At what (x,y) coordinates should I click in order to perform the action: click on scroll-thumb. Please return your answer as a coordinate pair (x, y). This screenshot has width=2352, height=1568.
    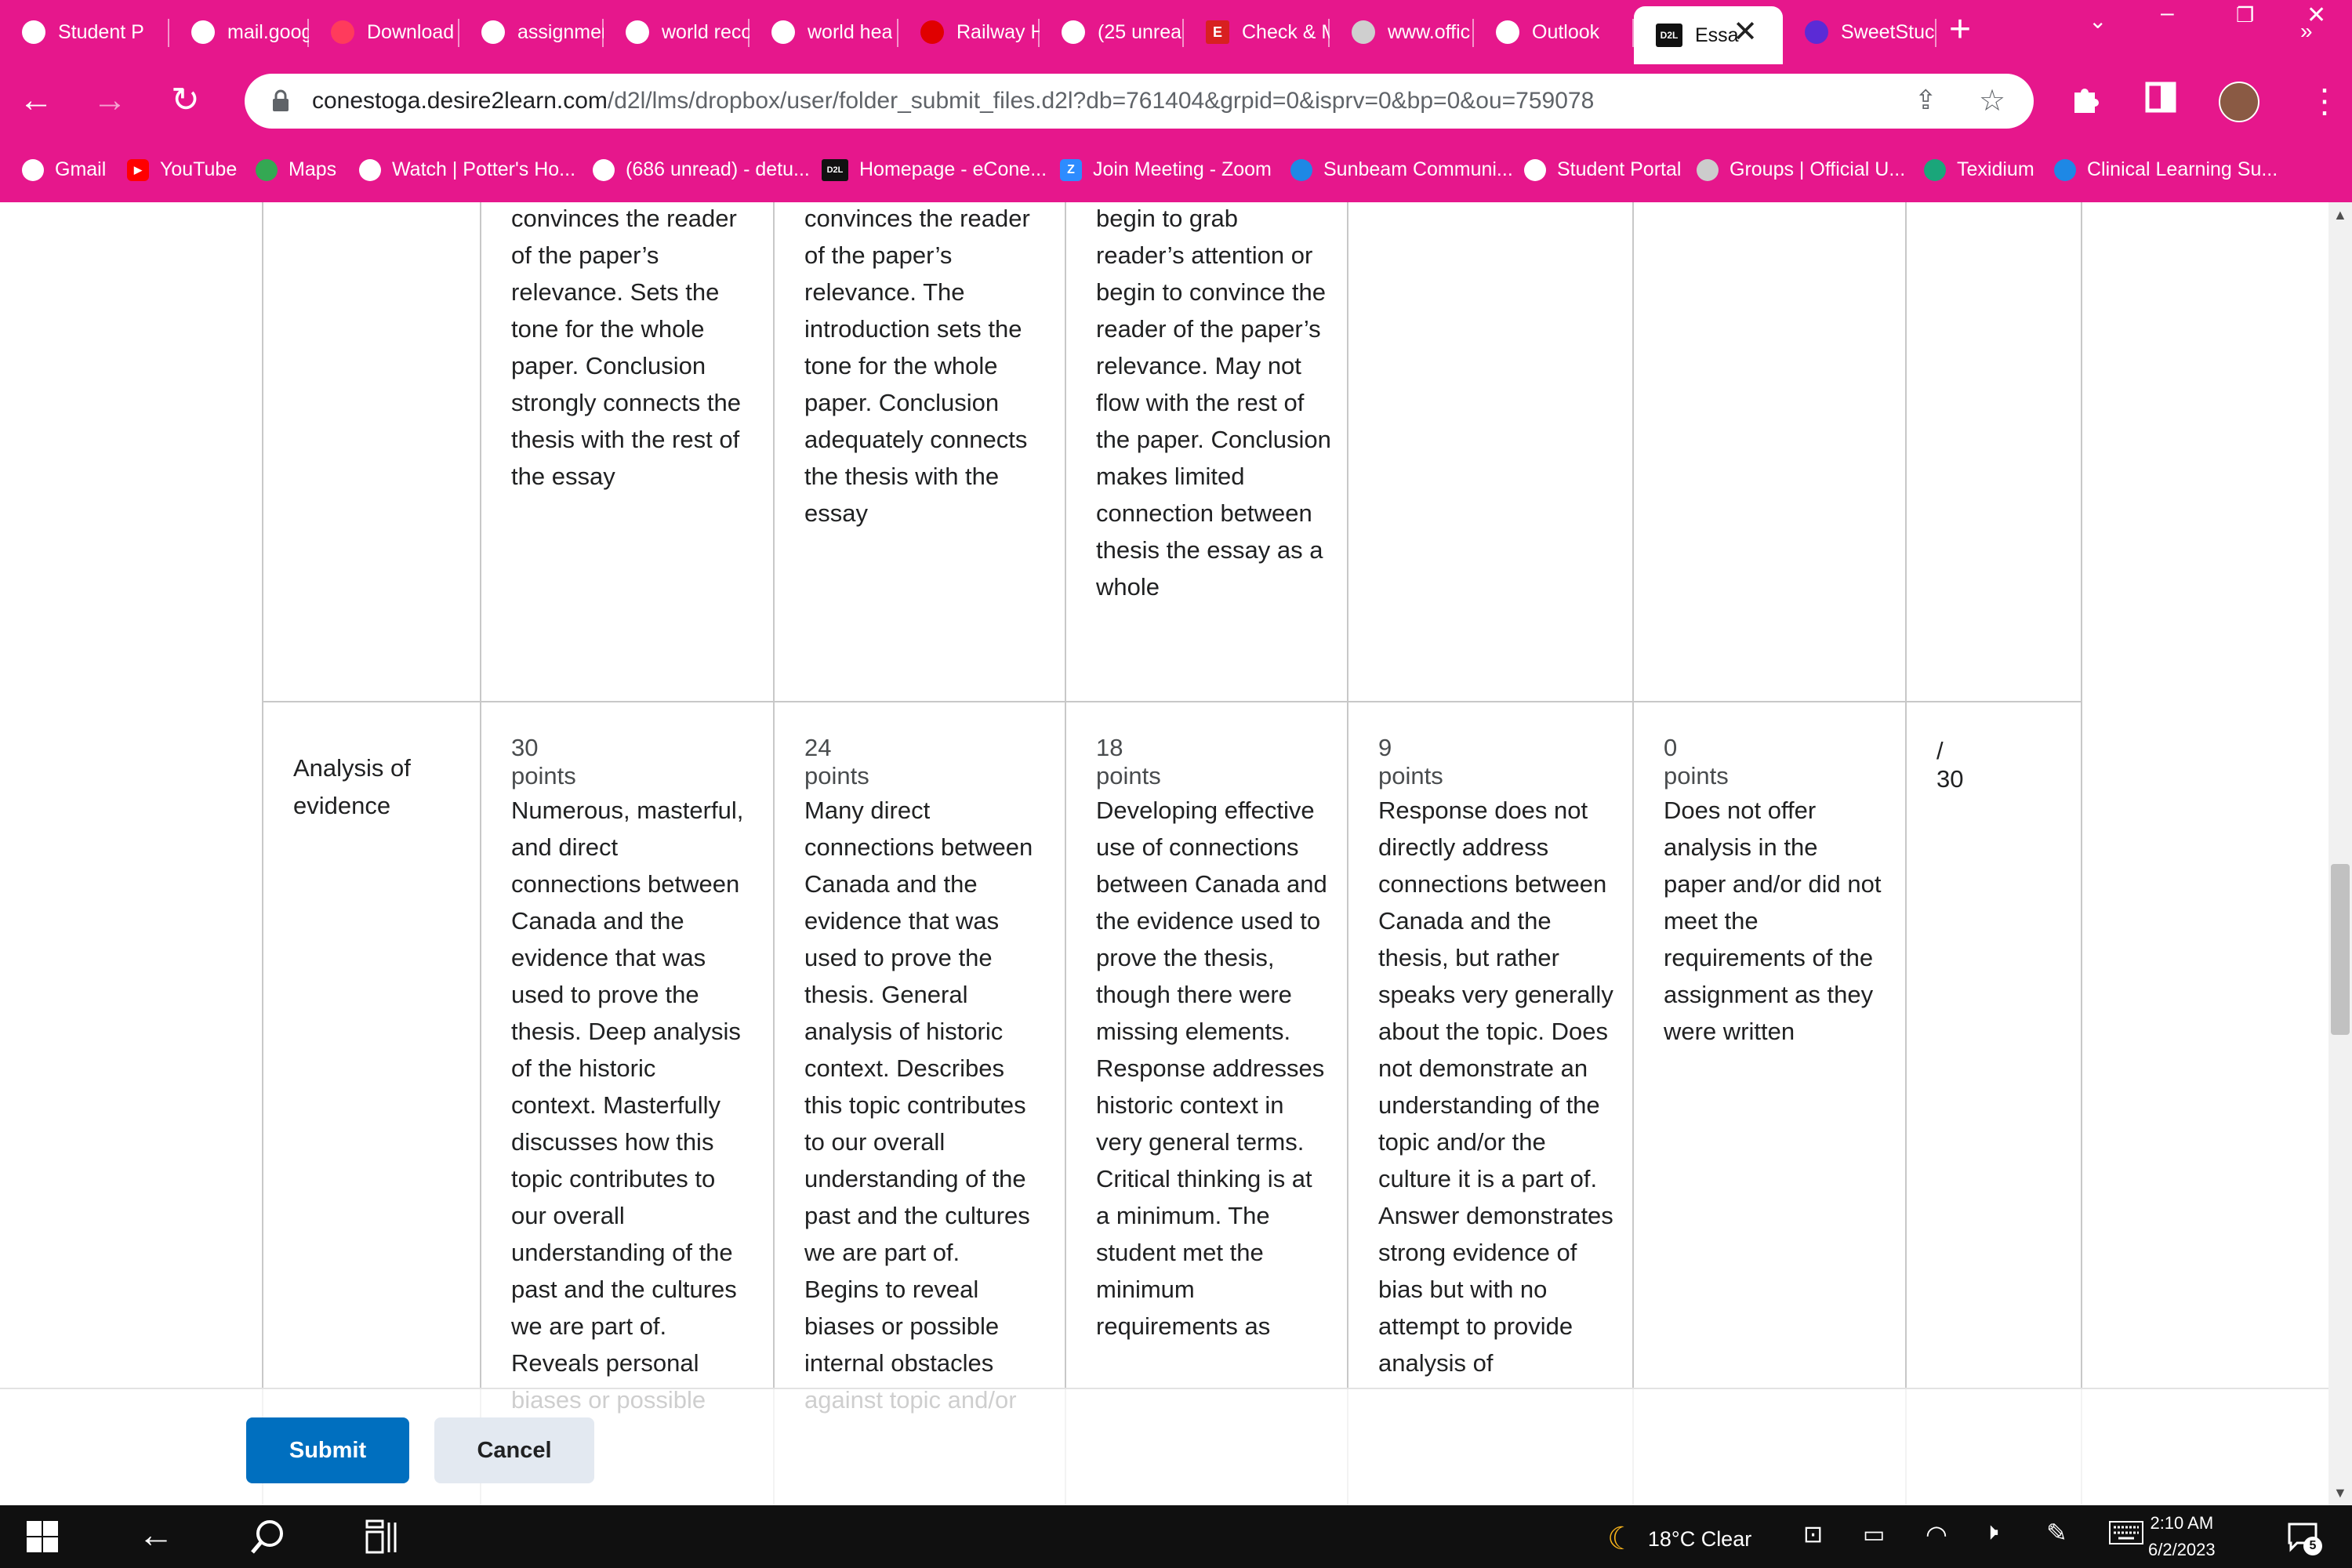
    Looking at the image, I should click on (2340, 949).